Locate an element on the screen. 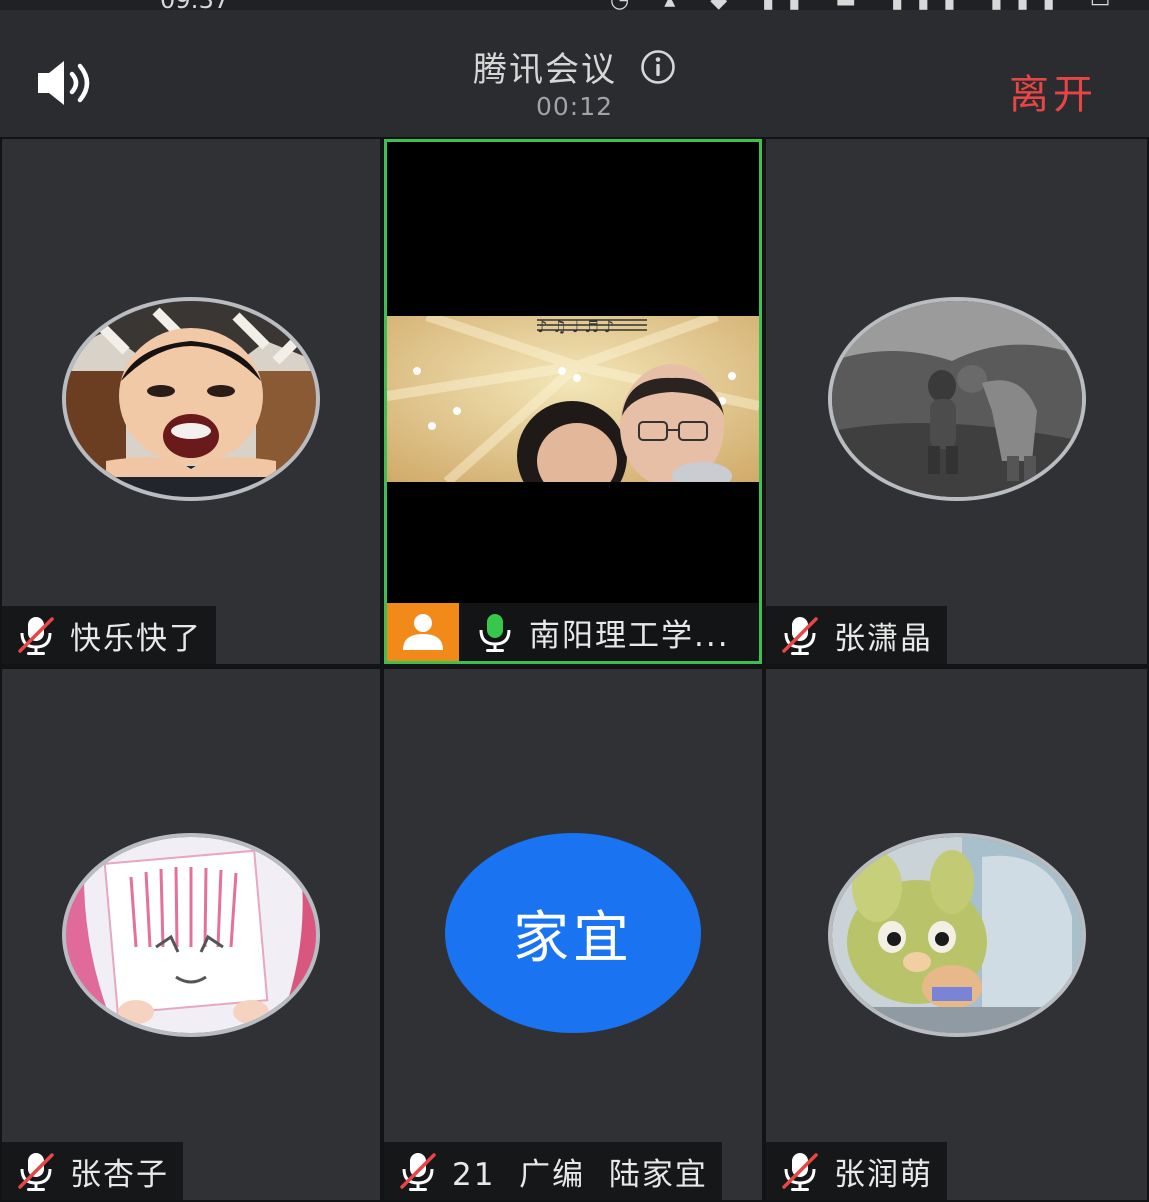  participant-tile: 家宜 21 广编 陆家宜 is located at coordinates (573, 934).